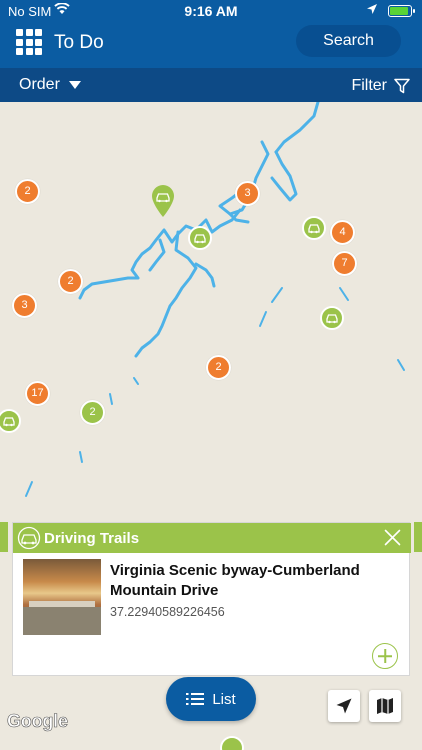  What do you see at coordinates (211, 85) in the screenshot?
I see `sort-filter-bar: Order Filter` at bounding box center [211, 85].